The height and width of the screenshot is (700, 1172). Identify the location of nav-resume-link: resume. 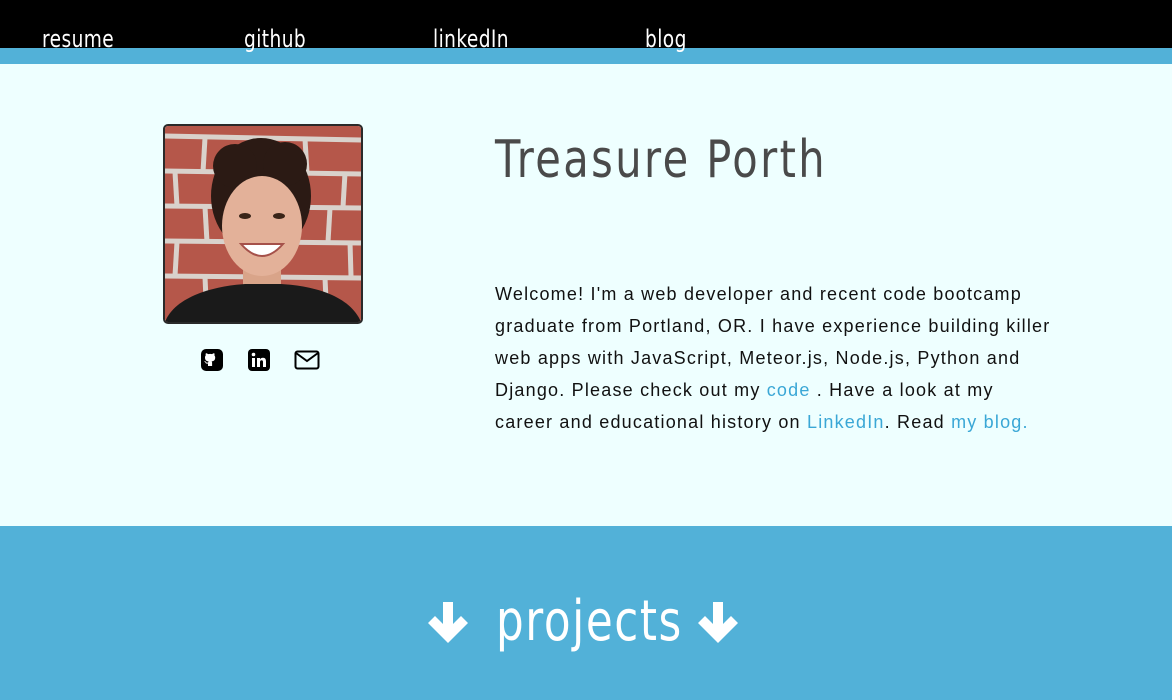
(78, 39).